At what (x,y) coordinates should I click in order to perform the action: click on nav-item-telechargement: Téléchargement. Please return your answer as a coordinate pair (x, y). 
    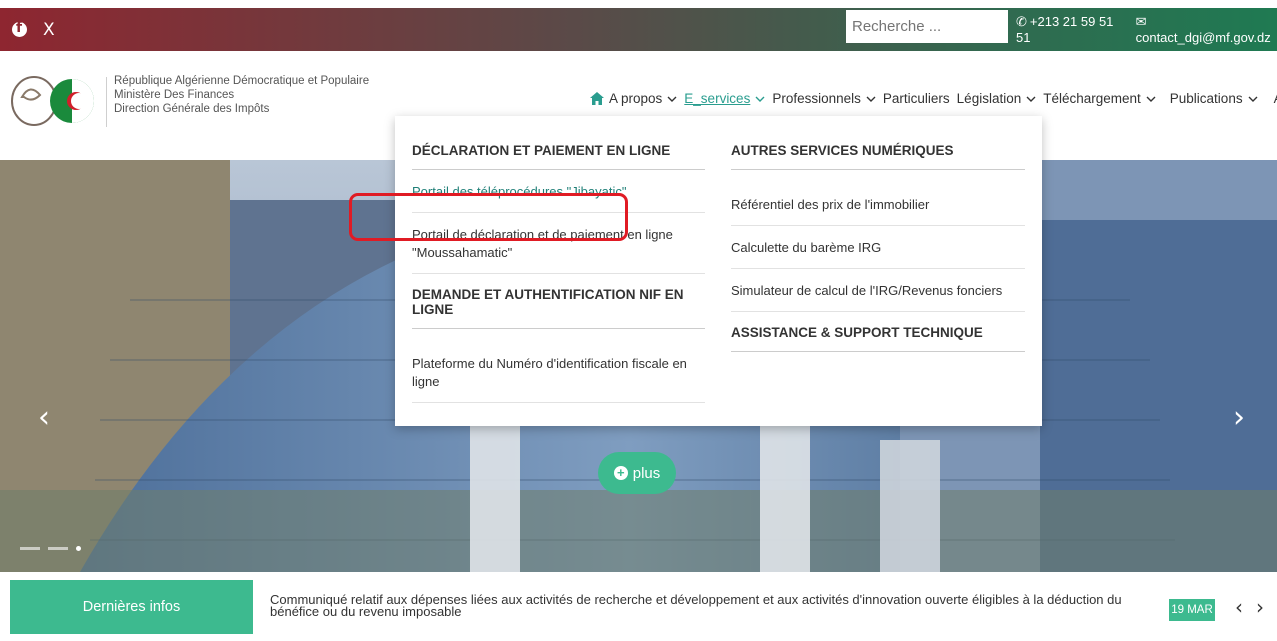
    Looking at the image, I should click on (1099, 98).